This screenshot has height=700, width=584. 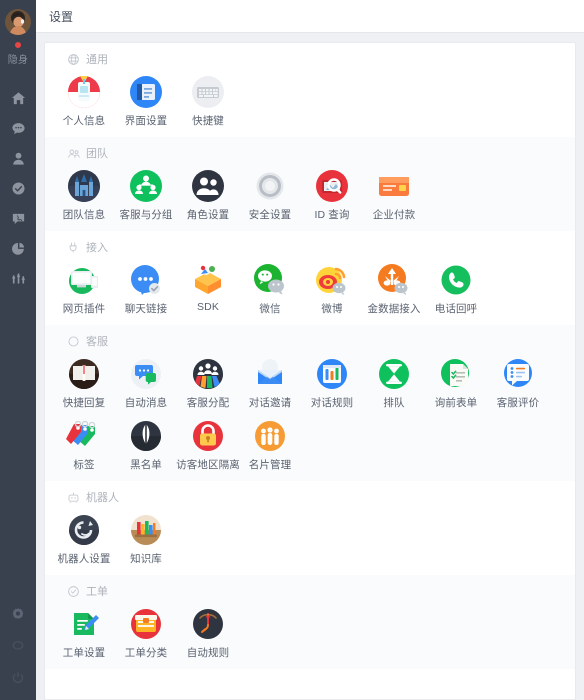 What do you see at coordinates (270, 186) in the screenshot?
I see `gray-shield-ring-icon` at bounding box center [270, 186].